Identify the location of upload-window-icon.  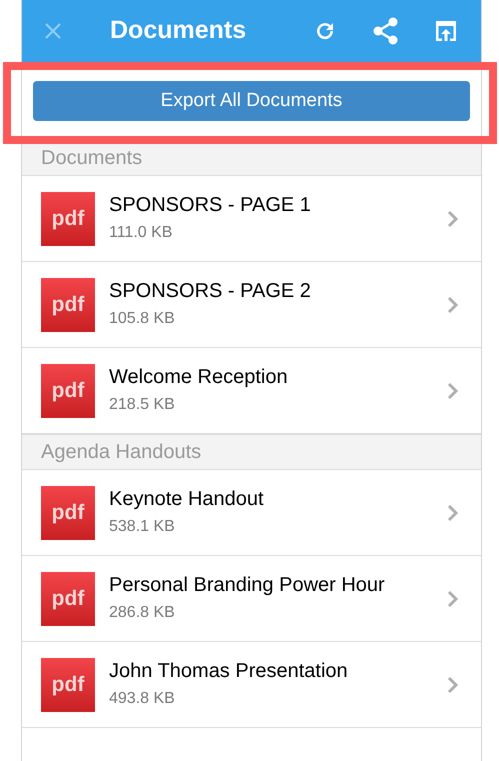
(446, 31).